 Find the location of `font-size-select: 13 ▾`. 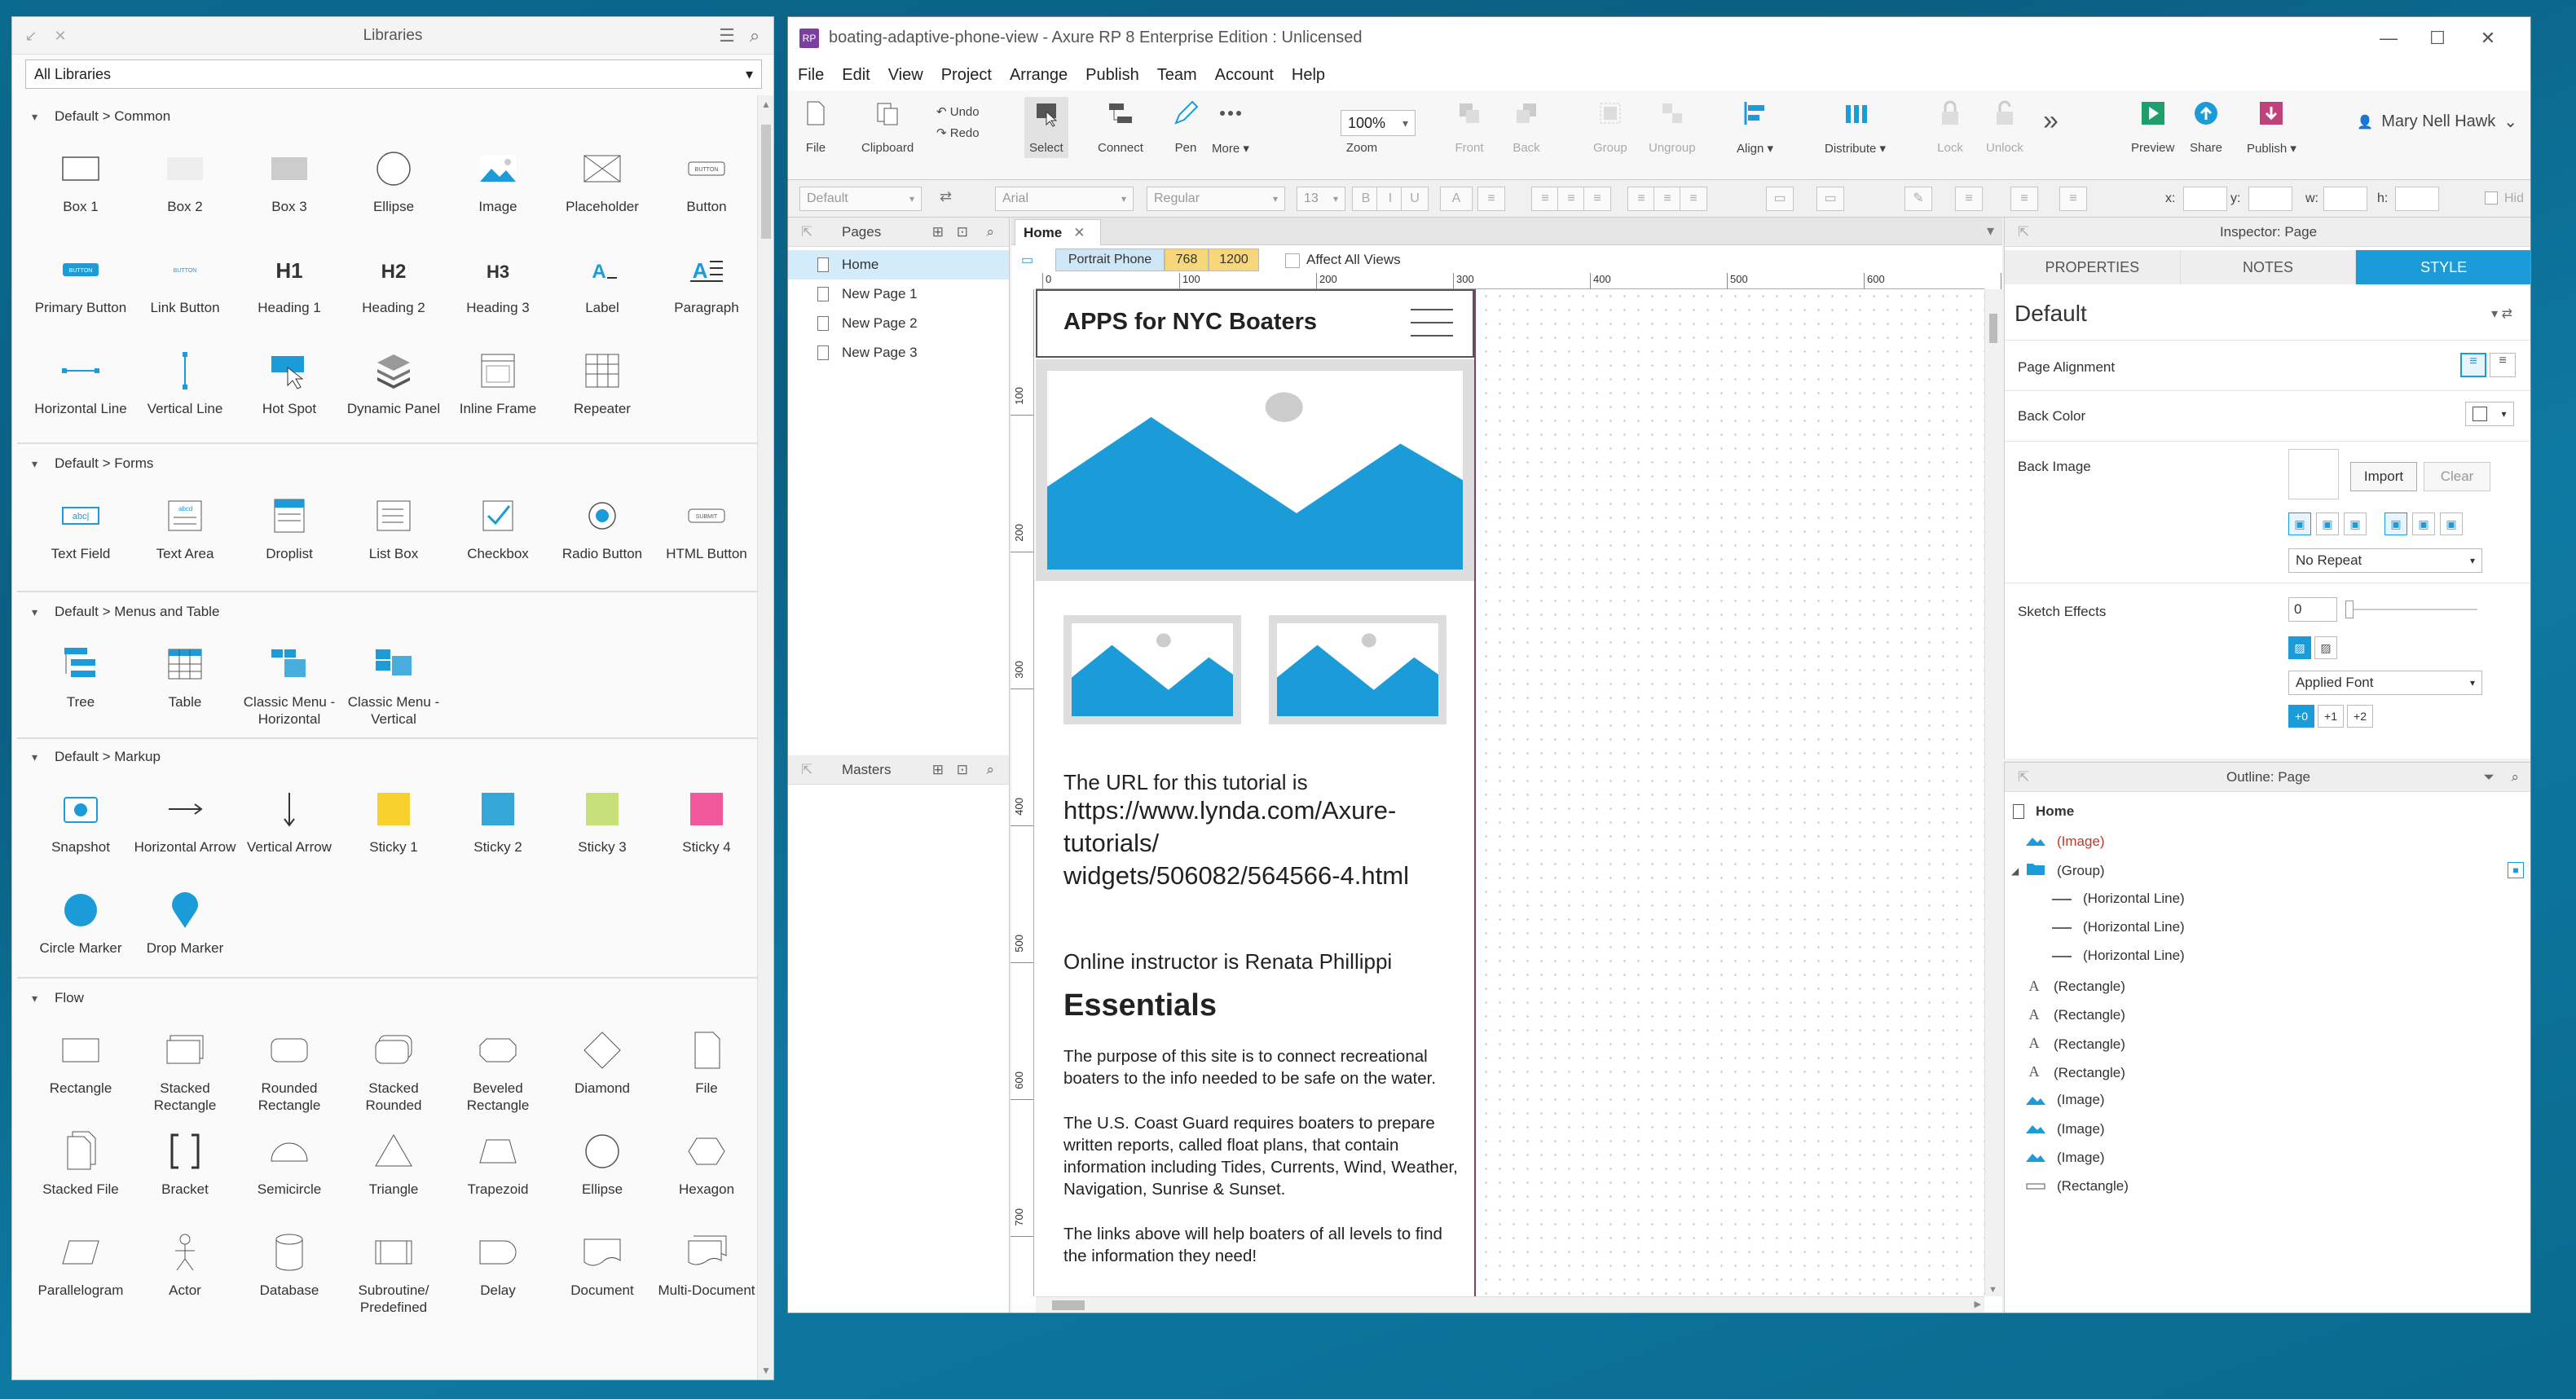

font-size-select: 13 ▾ is located at coordinates (1321, 199).